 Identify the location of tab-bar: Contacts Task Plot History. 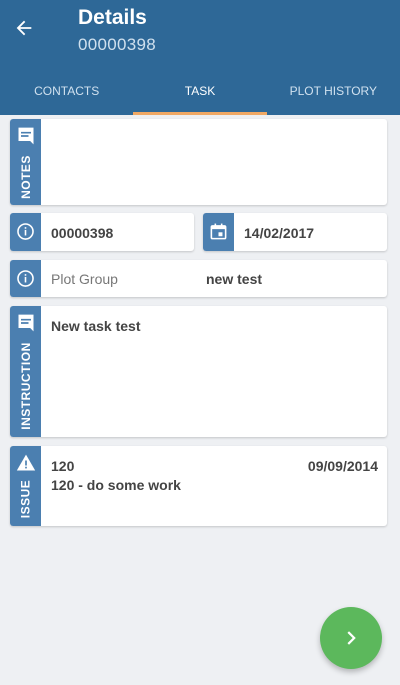
(200, 90).